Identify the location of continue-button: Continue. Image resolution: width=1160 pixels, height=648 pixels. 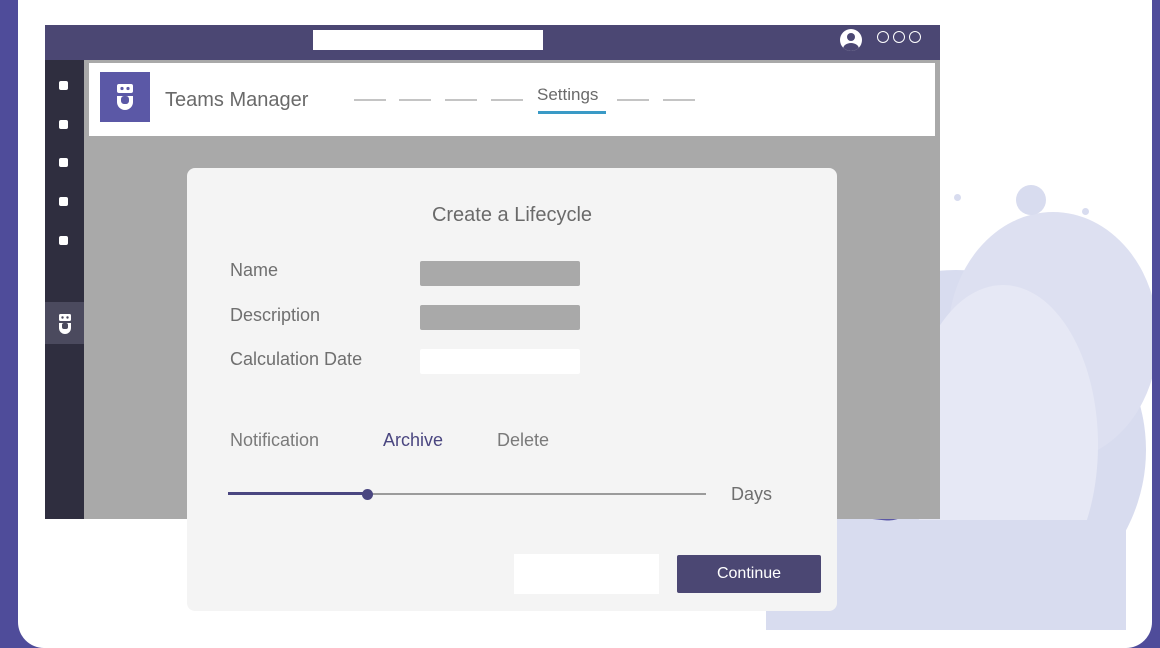
(749, 574).